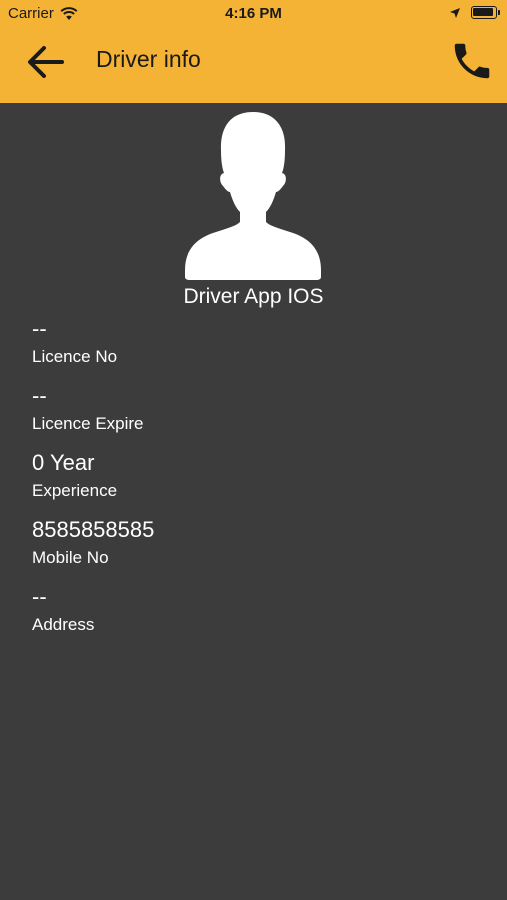 The width and height of the screenshot is (507, 900). What do you see at coordinates (70, 557) in the screenshot?
I see `mobile-no-label: Mobile No` at bounding box center [70, 557].